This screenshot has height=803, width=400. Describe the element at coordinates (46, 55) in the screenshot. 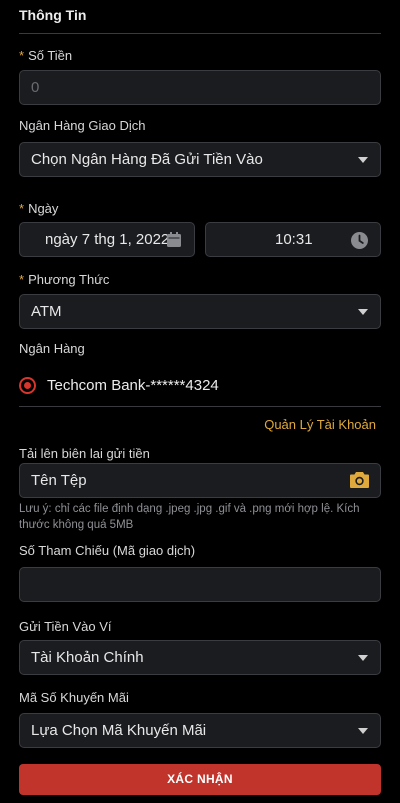

I see `amount-label: * Số Tiền` at that location.